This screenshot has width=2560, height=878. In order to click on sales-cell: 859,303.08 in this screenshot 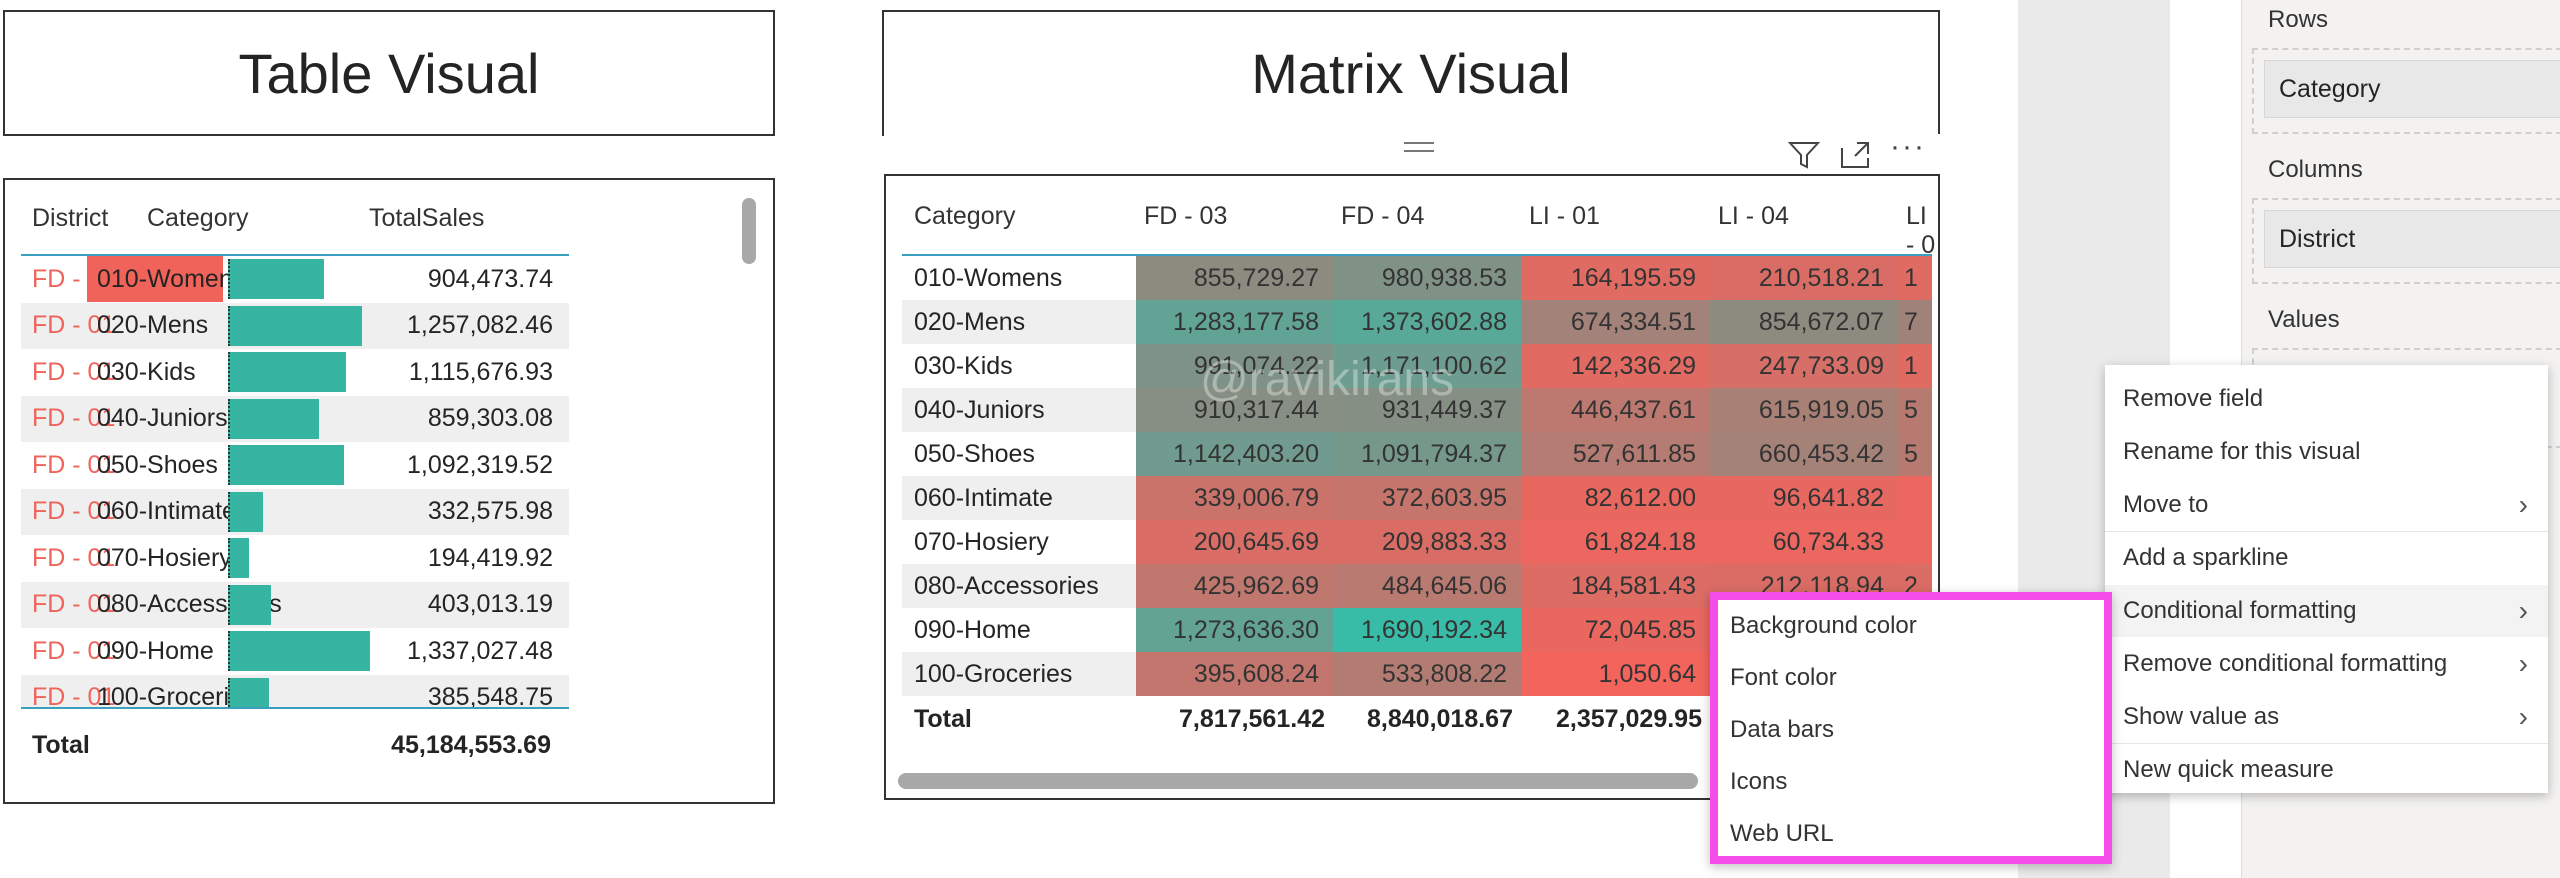, I will do `click(490, 418)`.